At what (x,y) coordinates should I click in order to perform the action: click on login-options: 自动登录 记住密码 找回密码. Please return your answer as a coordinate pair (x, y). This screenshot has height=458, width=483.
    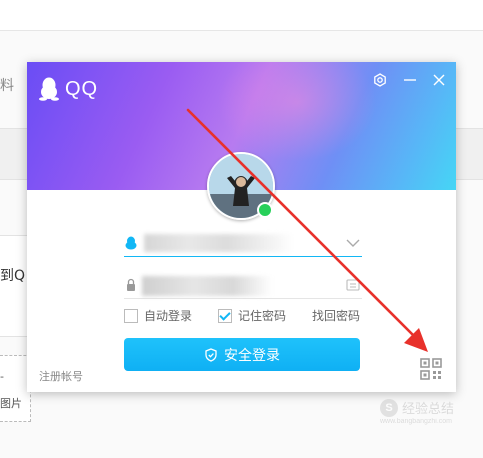
    Looking at the image, I should click on (244, 316).